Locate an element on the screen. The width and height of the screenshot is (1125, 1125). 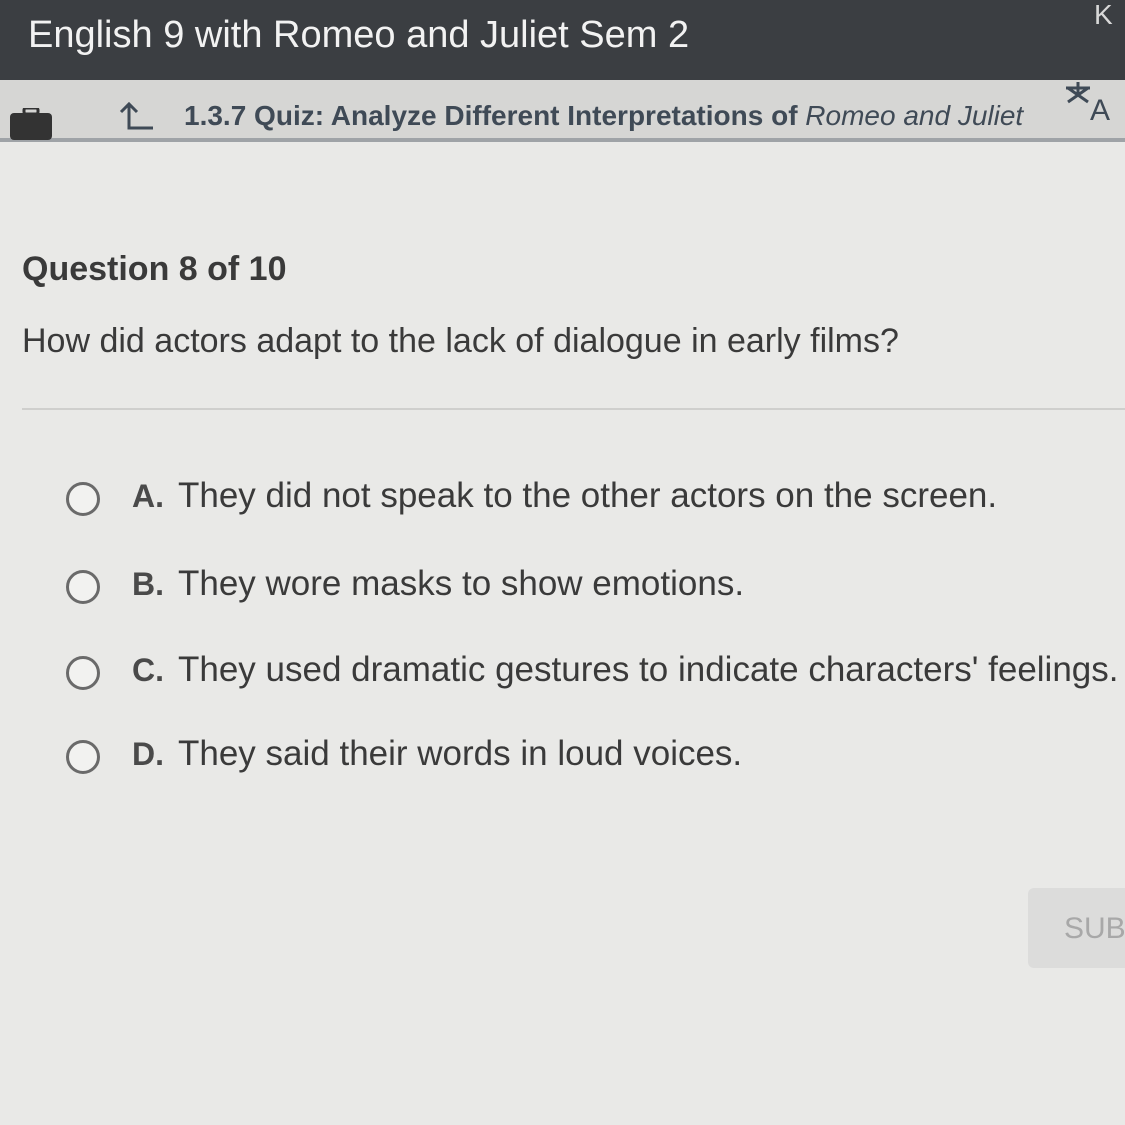
quiz-title-italic: Romeo and Juliet is located at coordinates (914, 115).